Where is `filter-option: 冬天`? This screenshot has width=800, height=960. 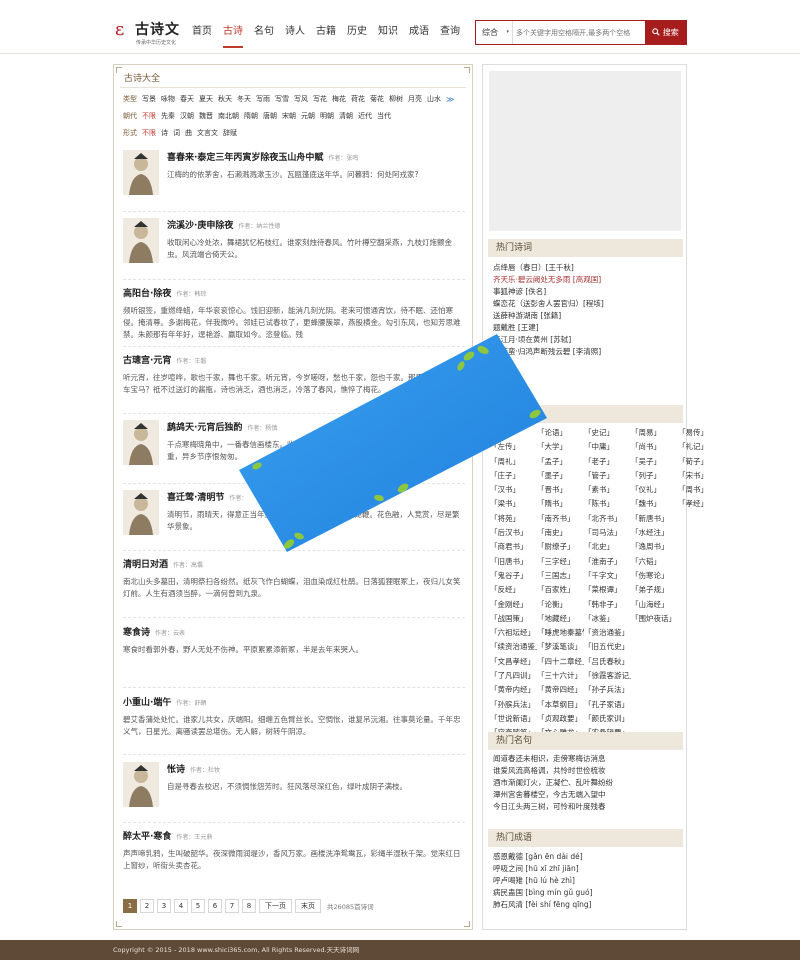 filter-option: 冬天 is located at coordinates (244, 99).